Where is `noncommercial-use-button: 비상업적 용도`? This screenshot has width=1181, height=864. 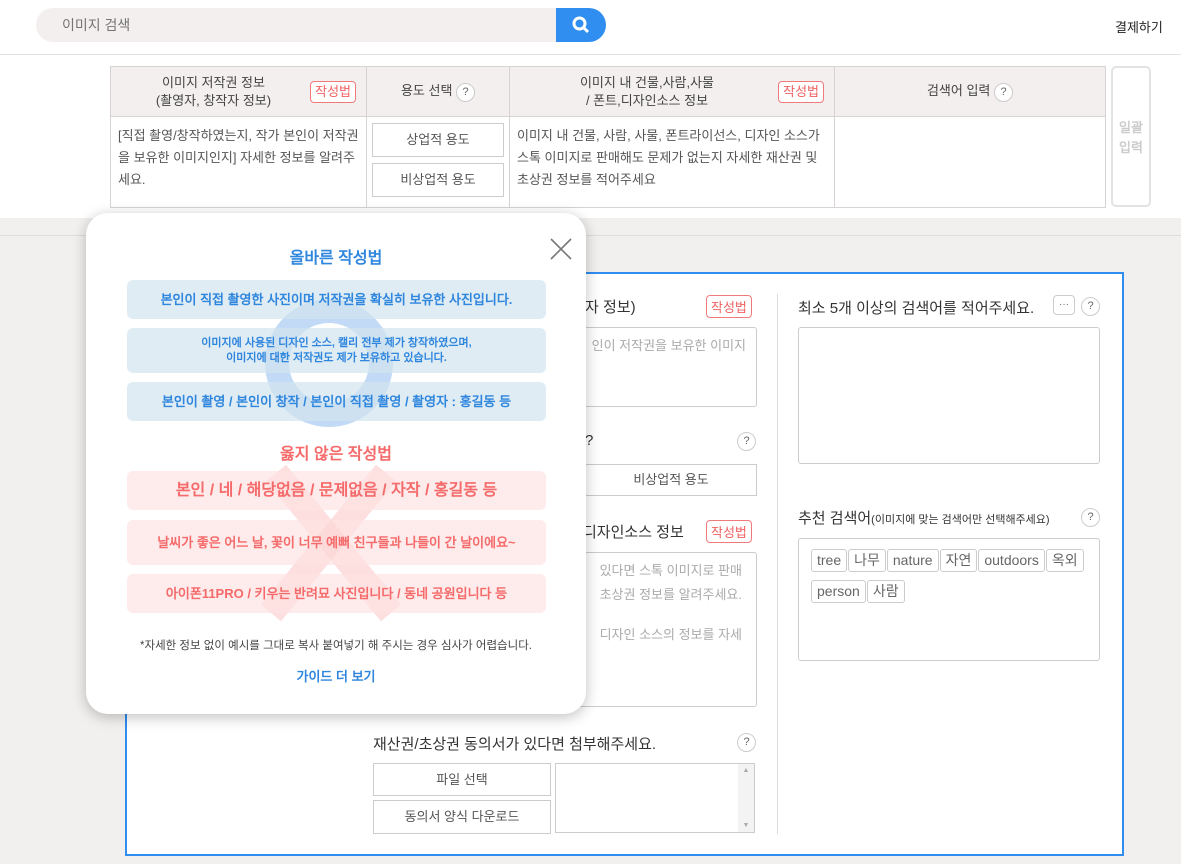 noncommercial-use-button: 비상업적 용도 is located at coordinates (438, 180).